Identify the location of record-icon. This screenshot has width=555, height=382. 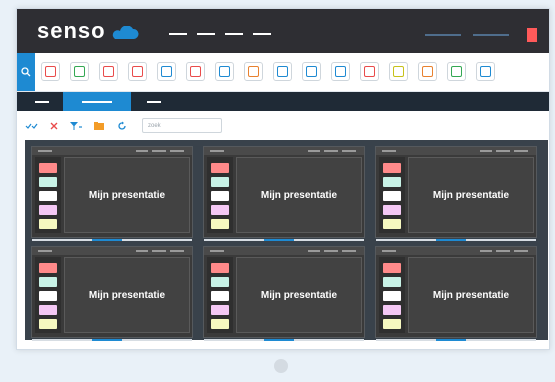
(224, 71).